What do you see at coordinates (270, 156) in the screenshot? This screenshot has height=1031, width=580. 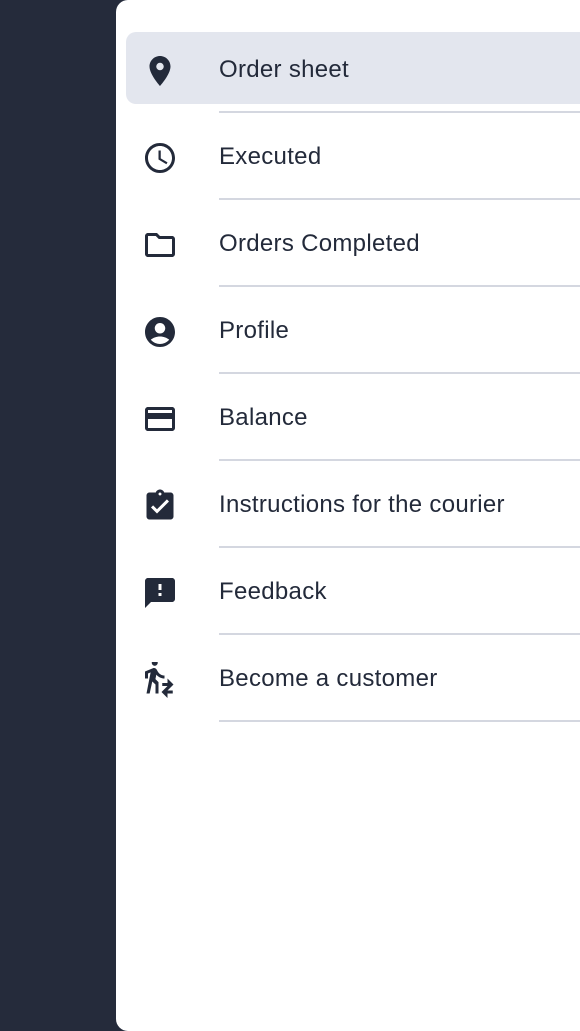 I see `menu-item-label: Executed` at bounding box center [270, 156].